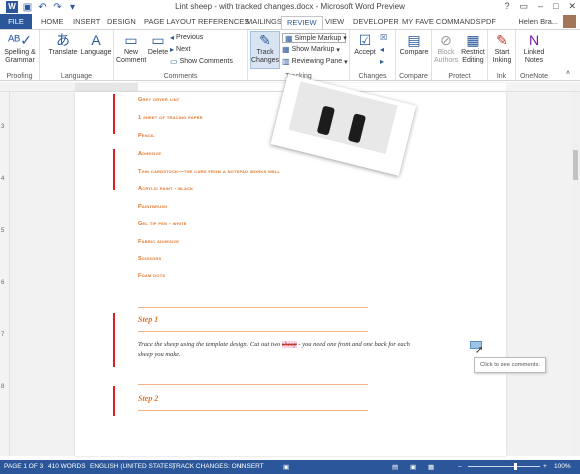 This screenshot has height=474, width=580. I want to click on minimize-button: –, so click(540, 6).